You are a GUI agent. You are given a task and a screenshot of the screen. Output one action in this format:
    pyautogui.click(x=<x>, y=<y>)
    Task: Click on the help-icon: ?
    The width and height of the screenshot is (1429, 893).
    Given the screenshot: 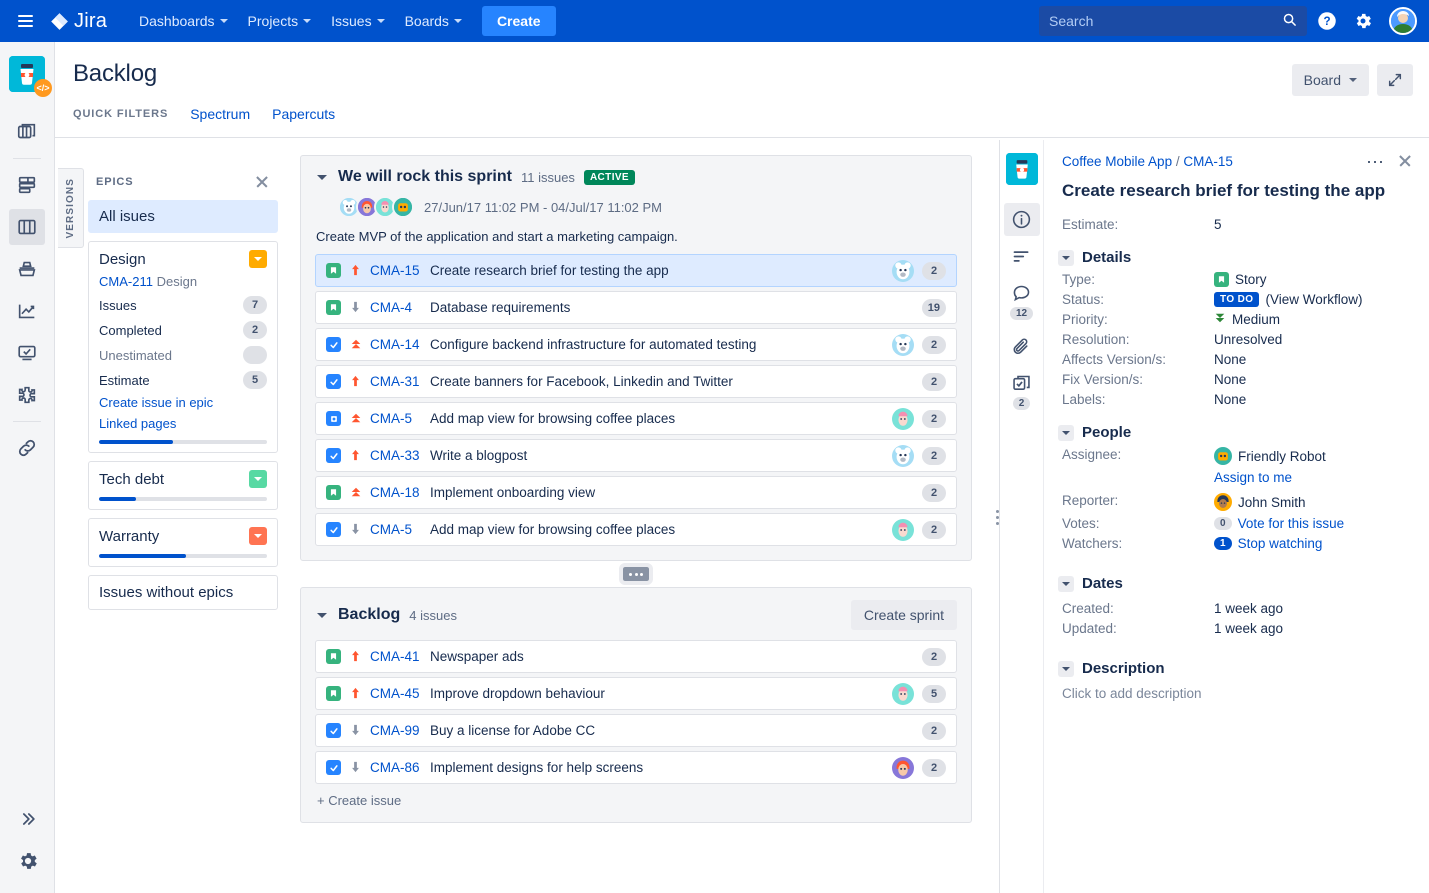 What is the action you would take?
    pyautogui.click(x=1327, y=21)
    